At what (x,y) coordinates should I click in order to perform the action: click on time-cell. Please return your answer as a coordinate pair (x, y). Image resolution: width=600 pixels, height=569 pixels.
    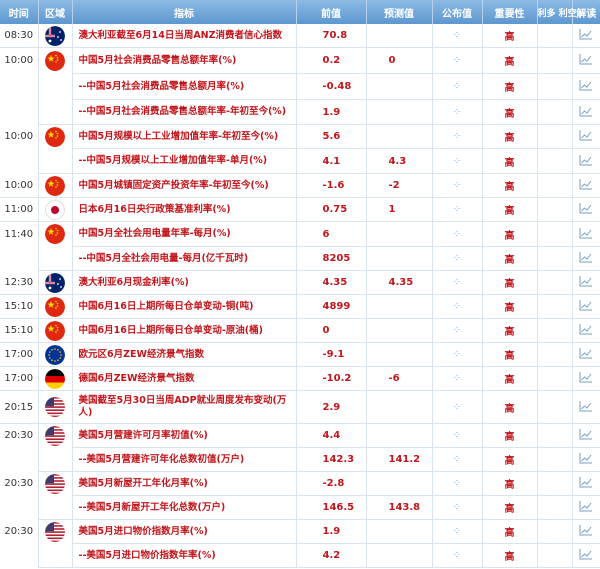
    Looking at the image, I should click on (19, 86).